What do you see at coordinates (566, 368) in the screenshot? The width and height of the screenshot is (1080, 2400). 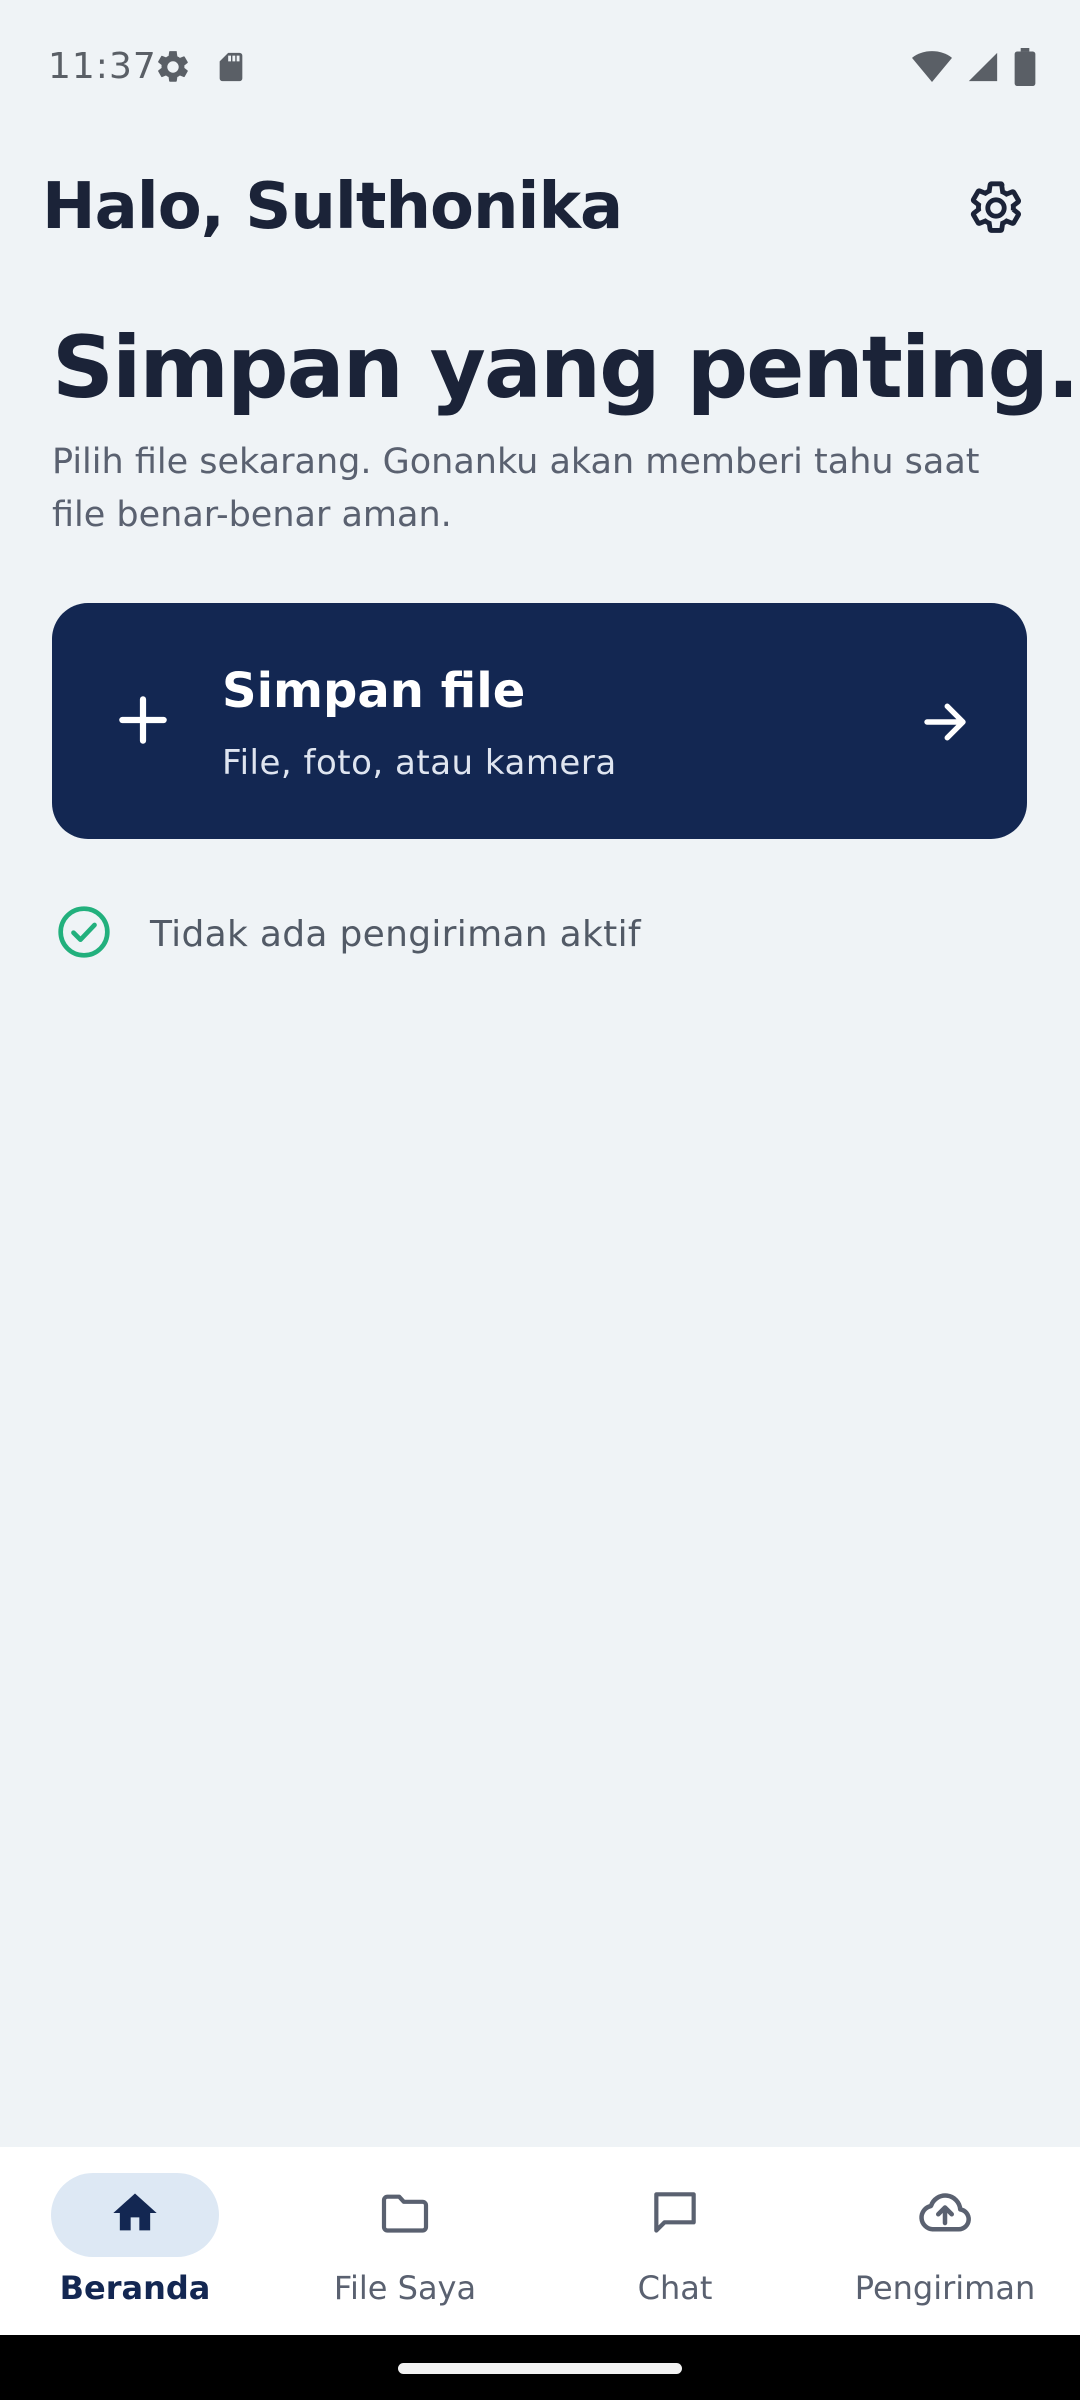 I see `hero-title: Simpan yang penting.` at bounding box center [566, 368].